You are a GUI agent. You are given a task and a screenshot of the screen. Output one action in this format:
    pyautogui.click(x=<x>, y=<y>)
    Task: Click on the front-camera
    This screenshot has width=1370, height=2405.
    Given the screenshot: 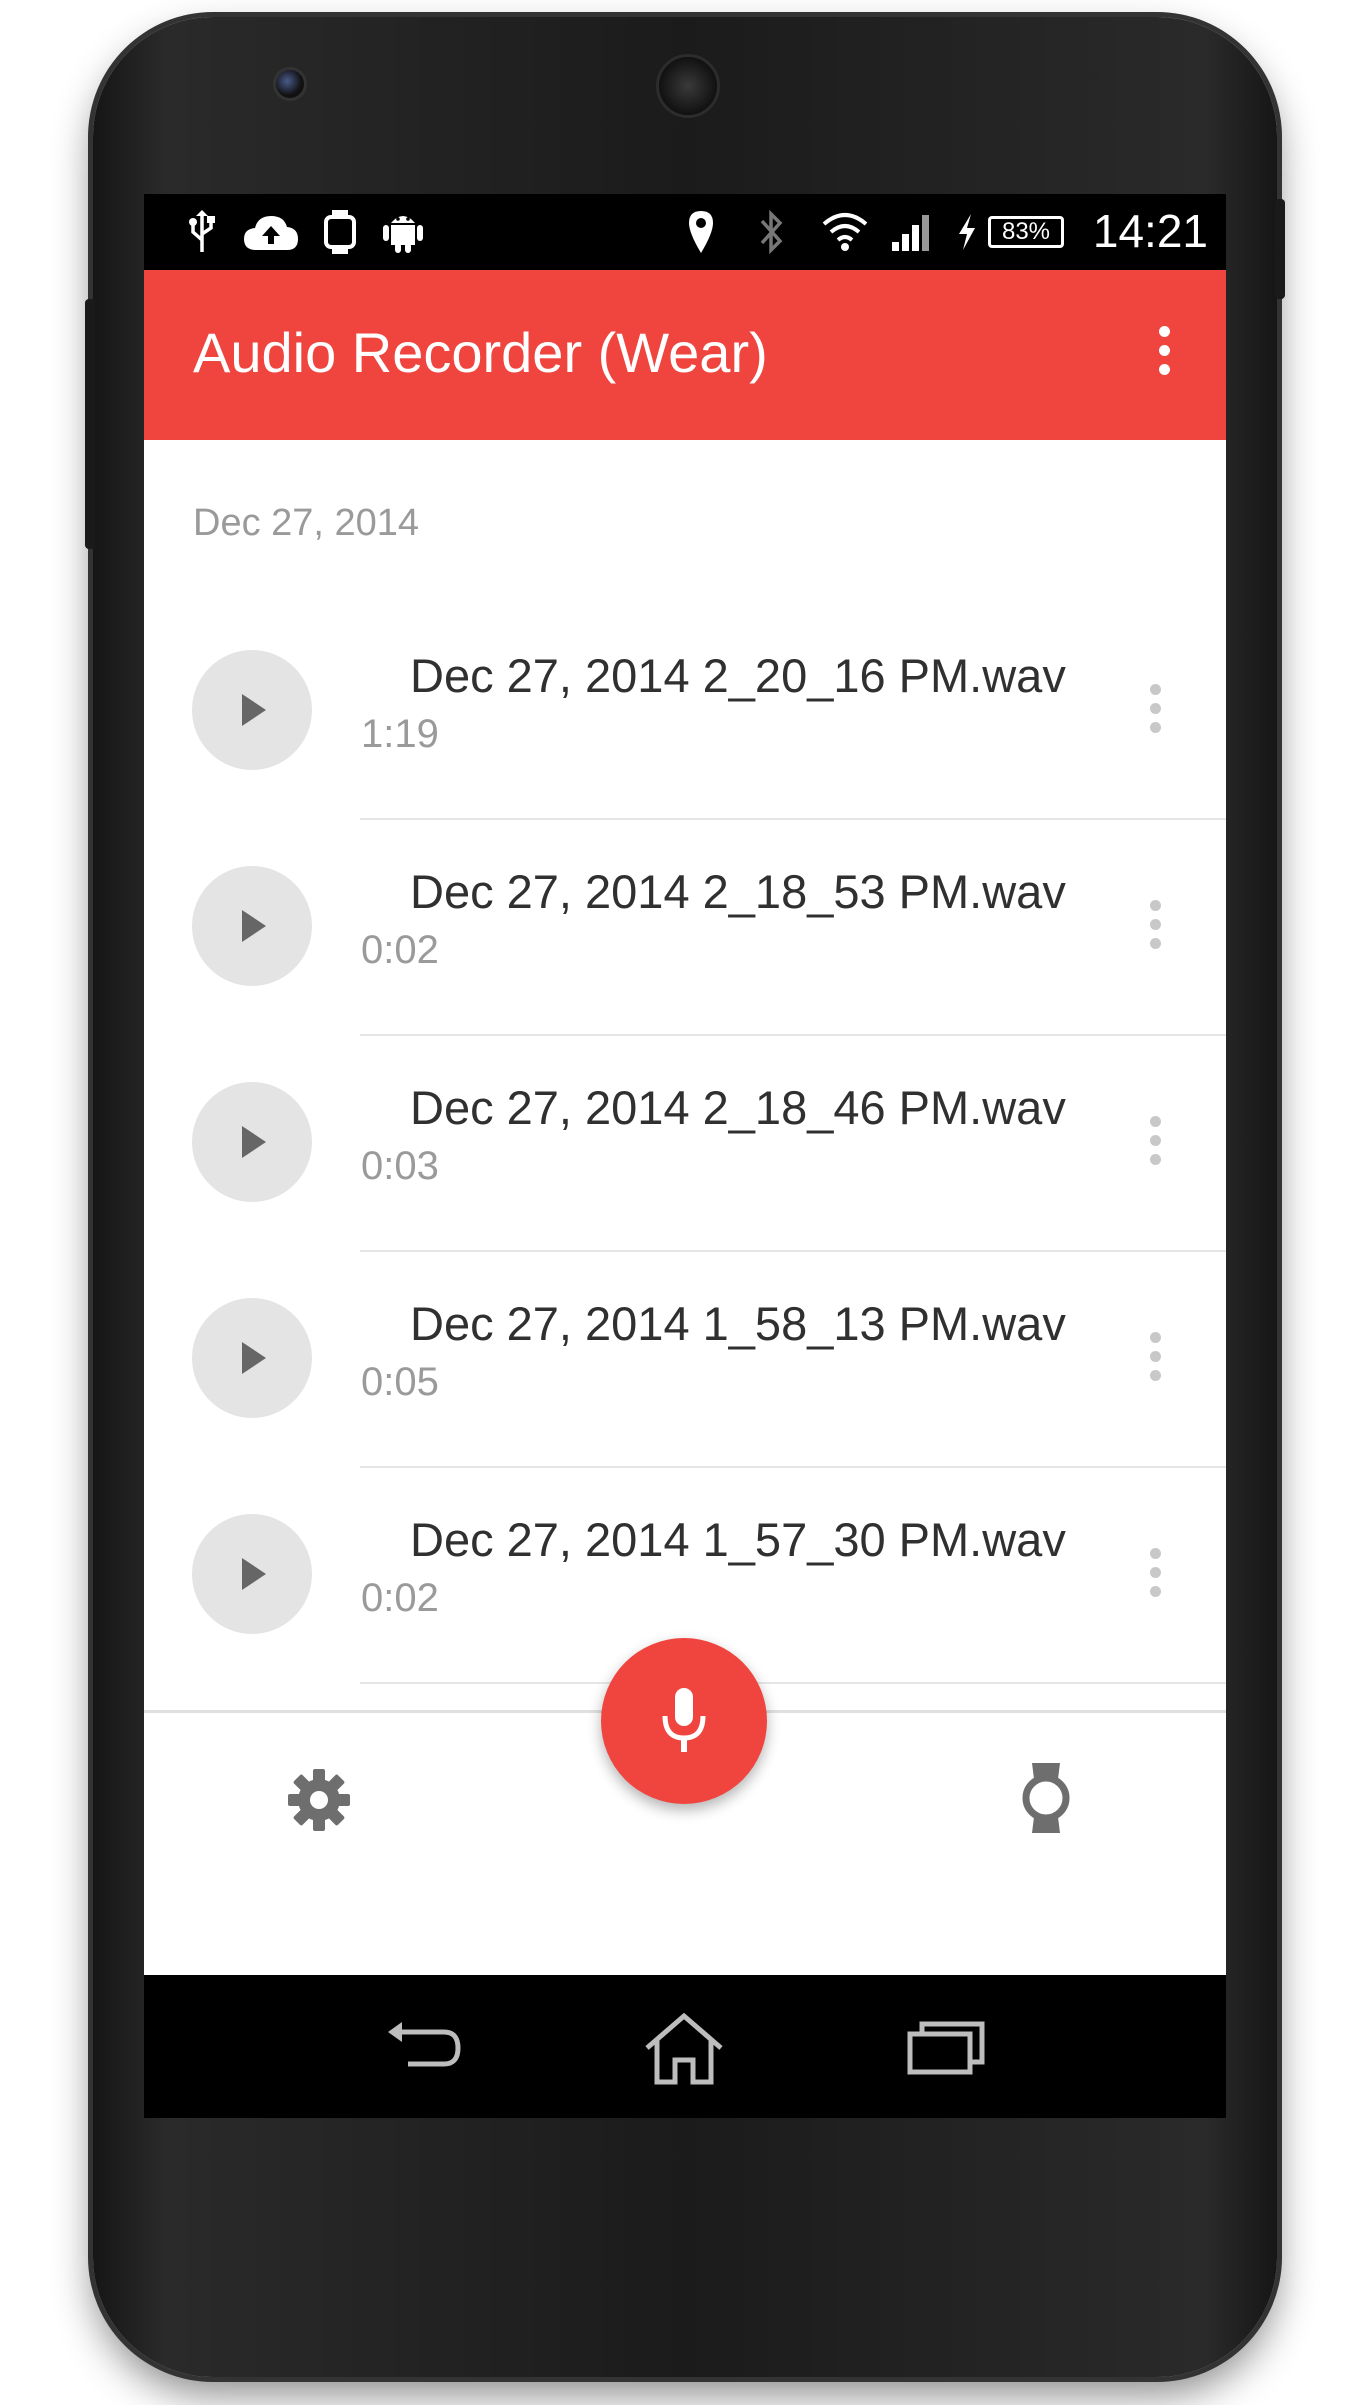 What is the action you would take?
    pyautogui.click(x=290, y=84)
    